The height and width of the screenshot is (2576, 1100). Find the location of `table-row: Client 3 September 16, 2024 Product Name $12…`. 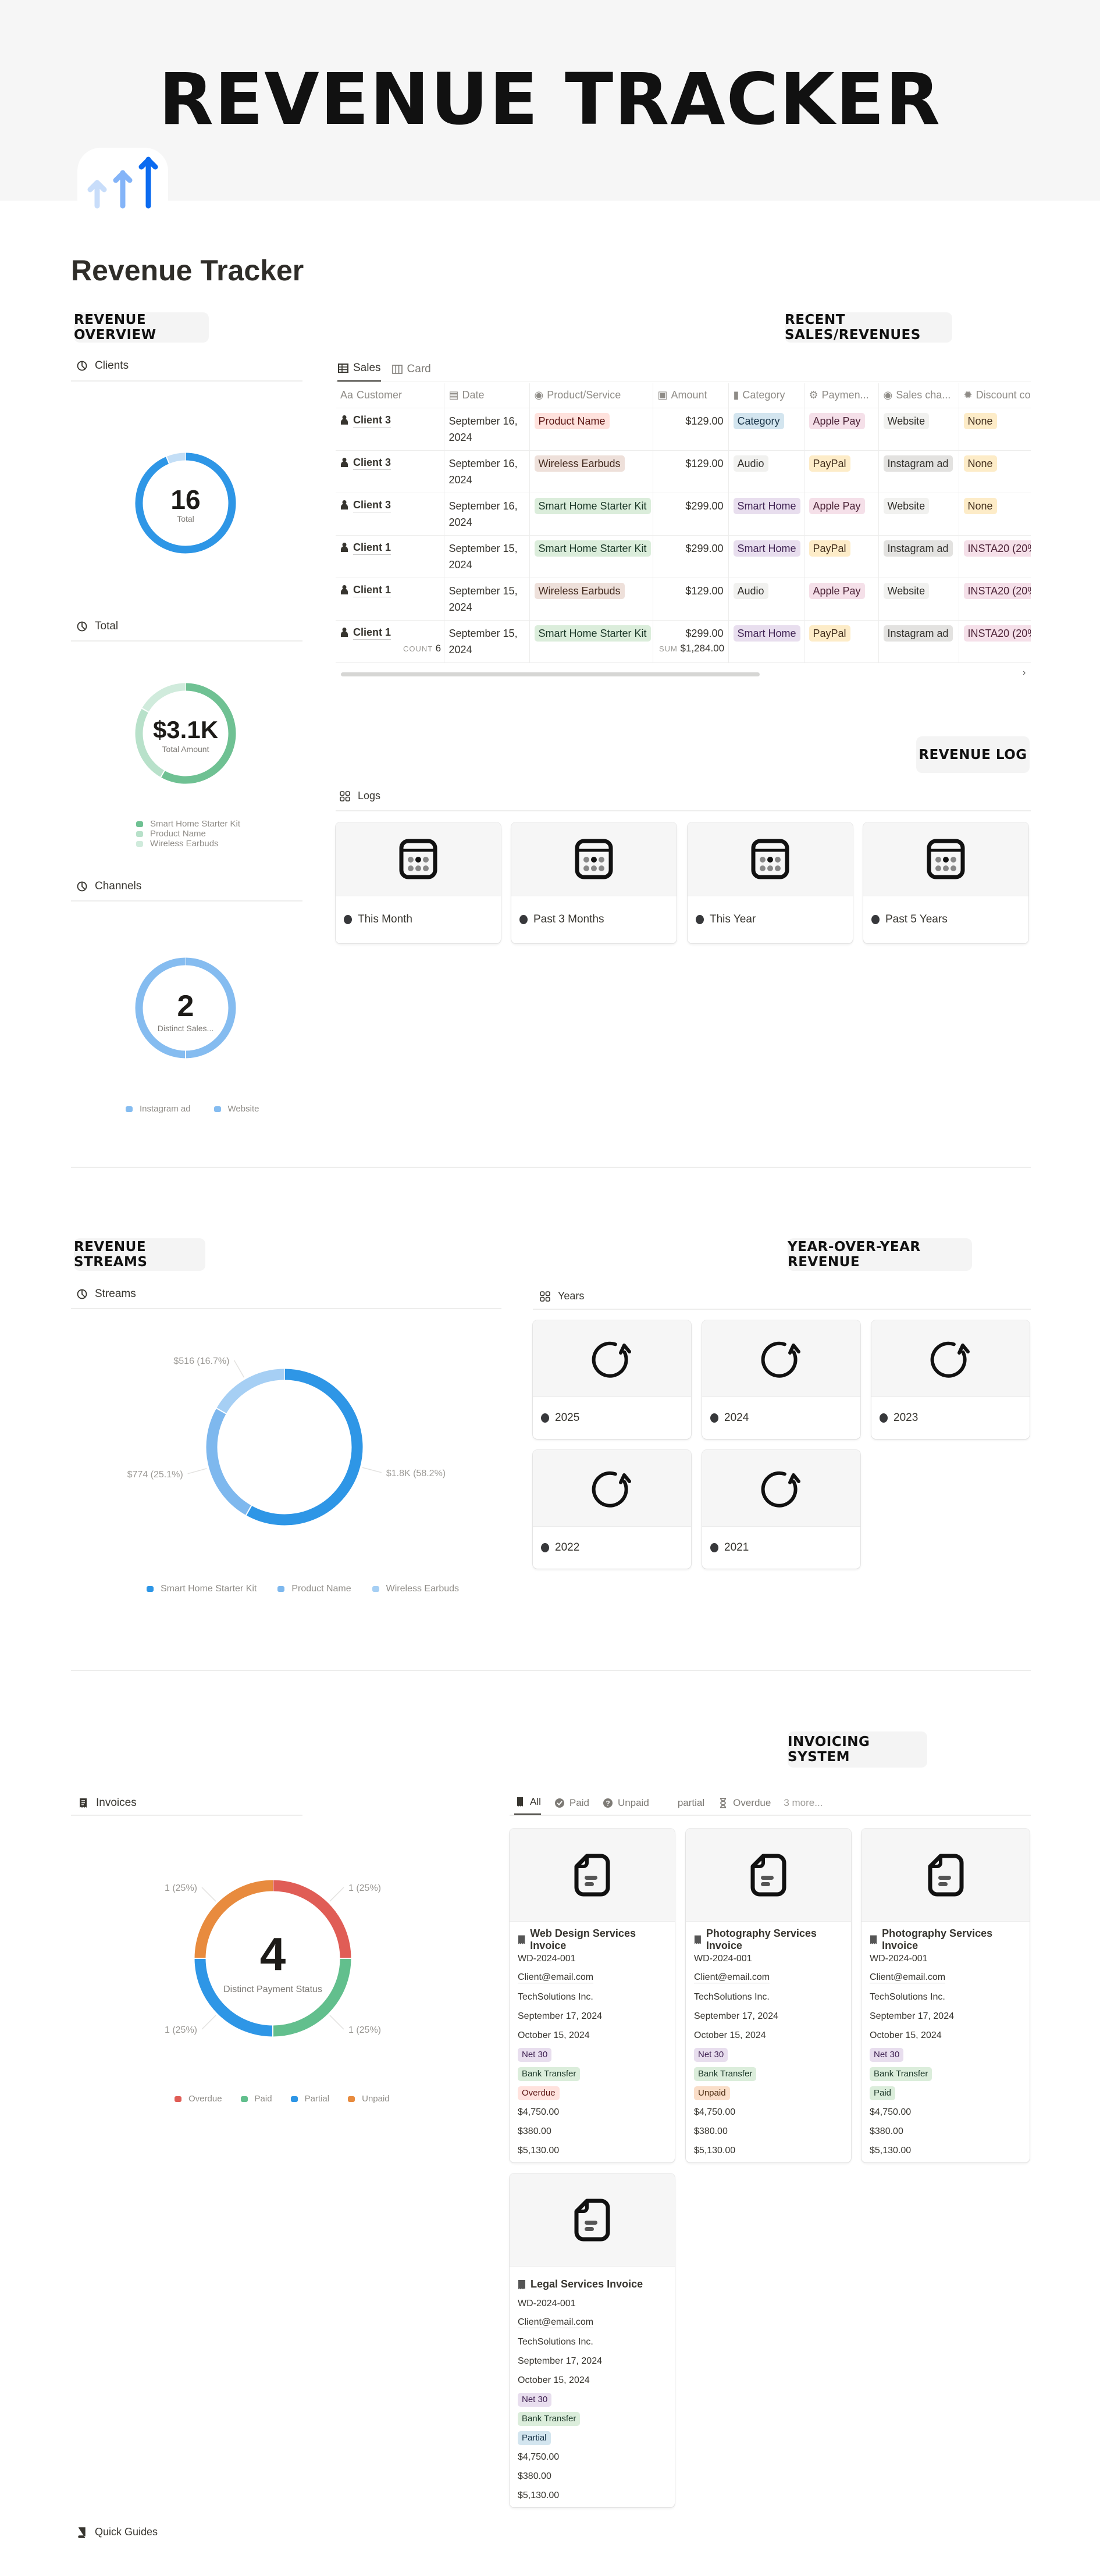

table-row: Client 3 September 16, 2024 Product Name $12… is located at coordinates (683, 429).